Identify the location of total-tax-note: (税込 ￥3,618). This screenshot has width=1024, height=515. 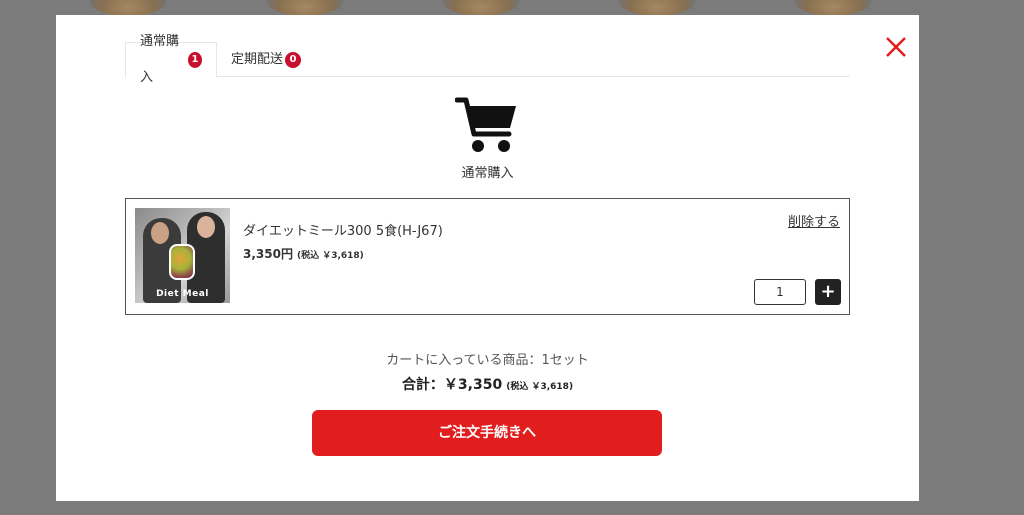
(540, 387).